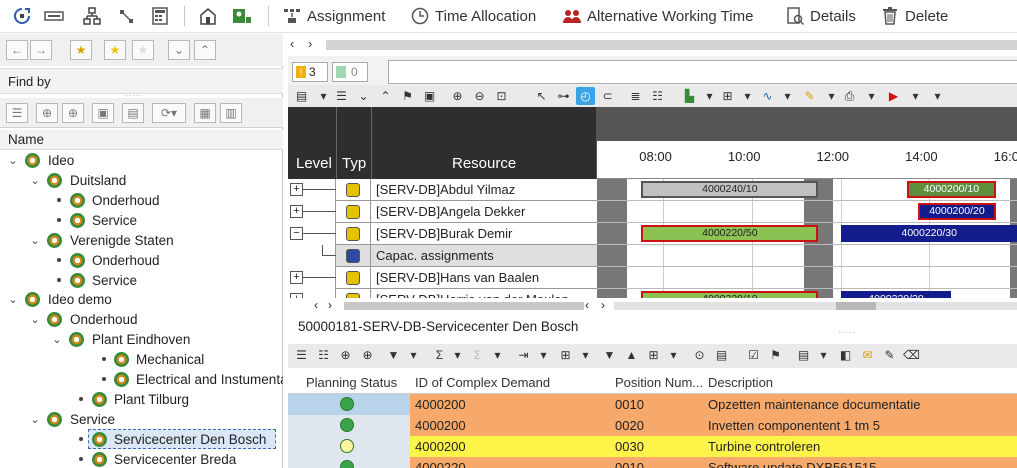 Image resolution: width=1017 pixels, height=468 pixels. Describe the element at coordinates (141, 399) in the screenshot. I see `tree-node: Plant Tilburg` at that location.